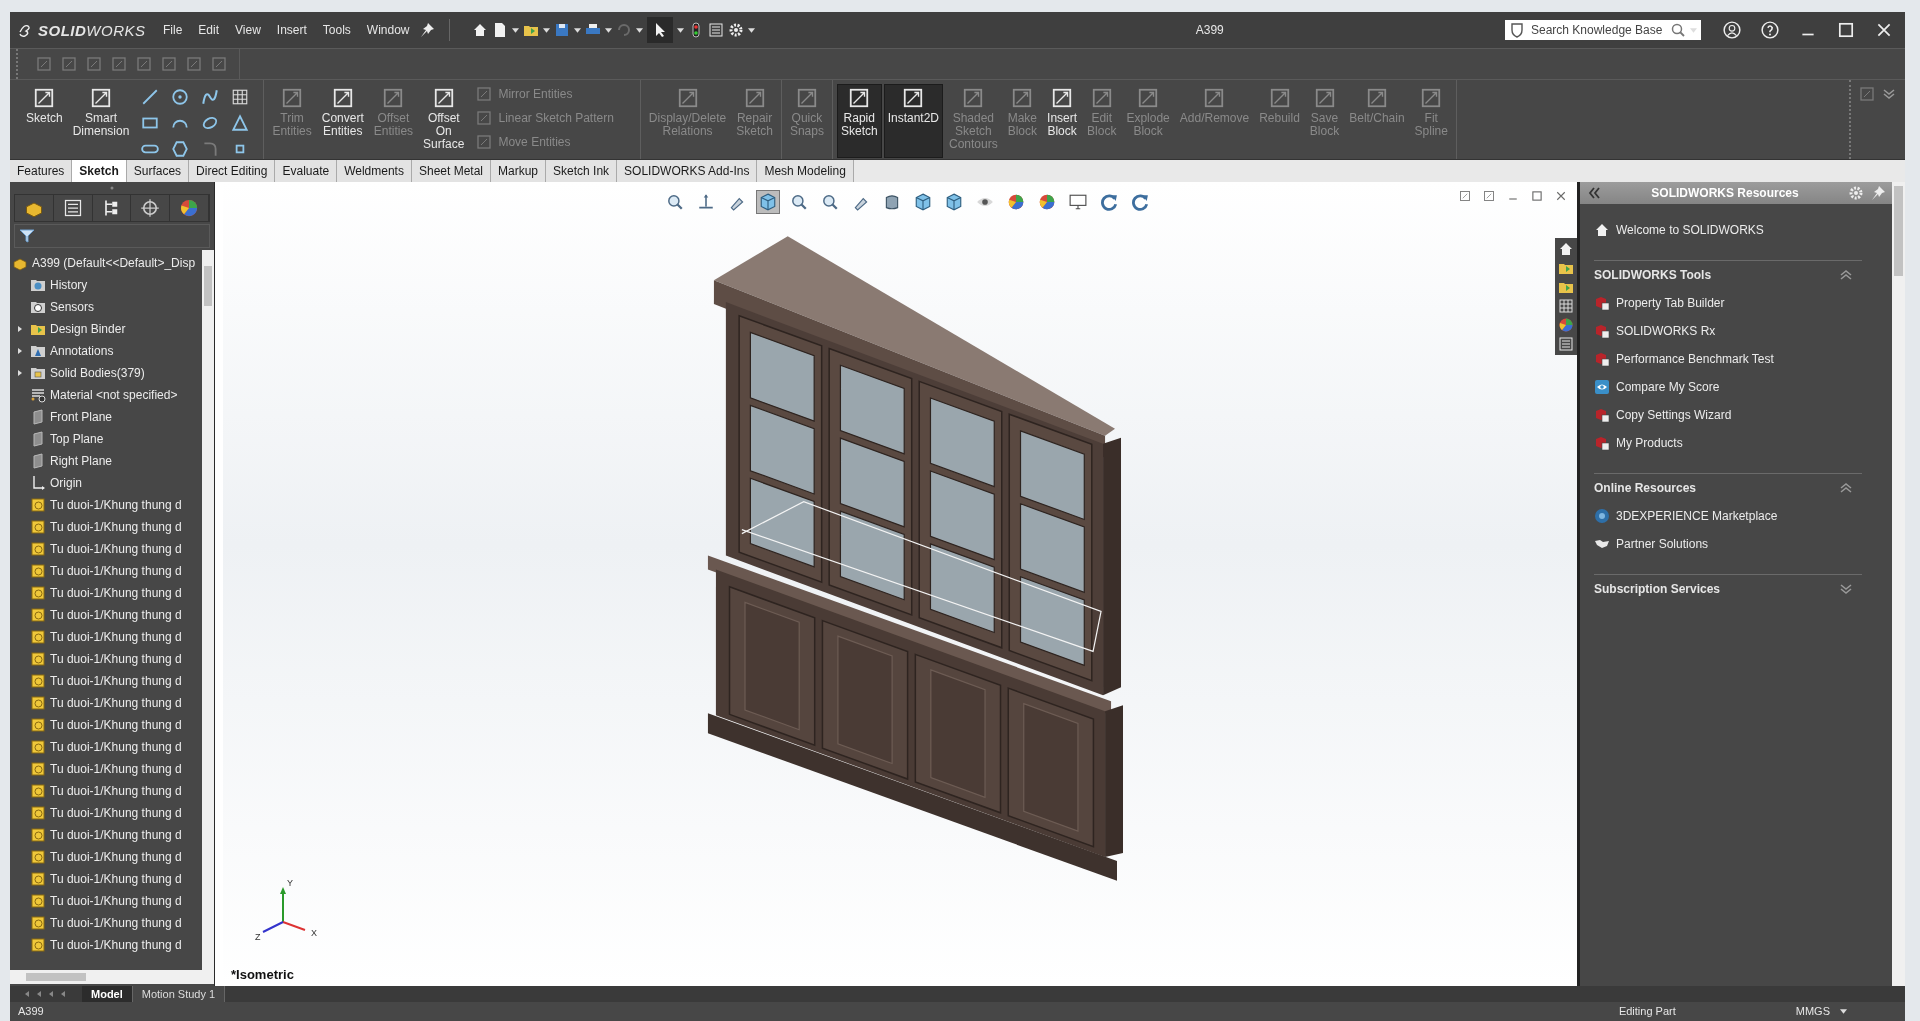 The width and height of the screenshot is (1920, 1021). I want to click on resource-link: Performance Benchmark Test, so click(1695, 359).